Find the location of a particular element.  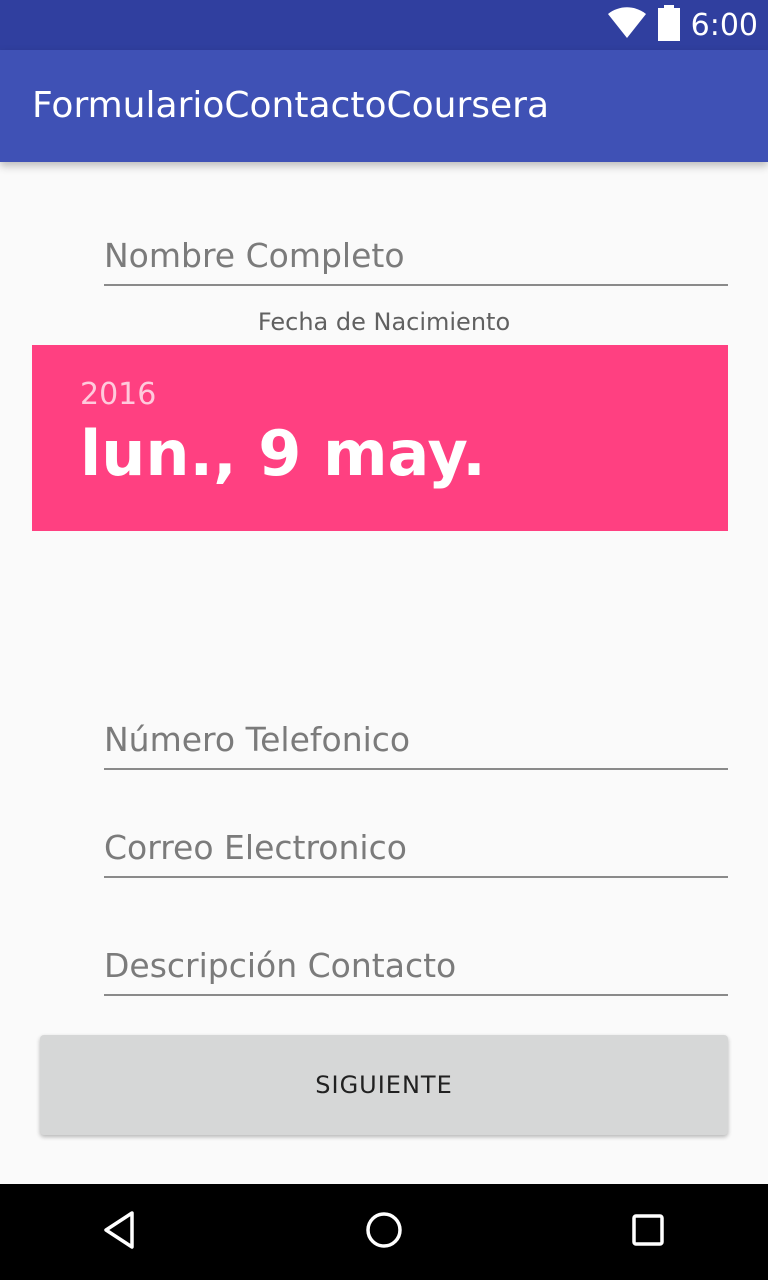

navigation-bar is located at coordinates (384, 1232).